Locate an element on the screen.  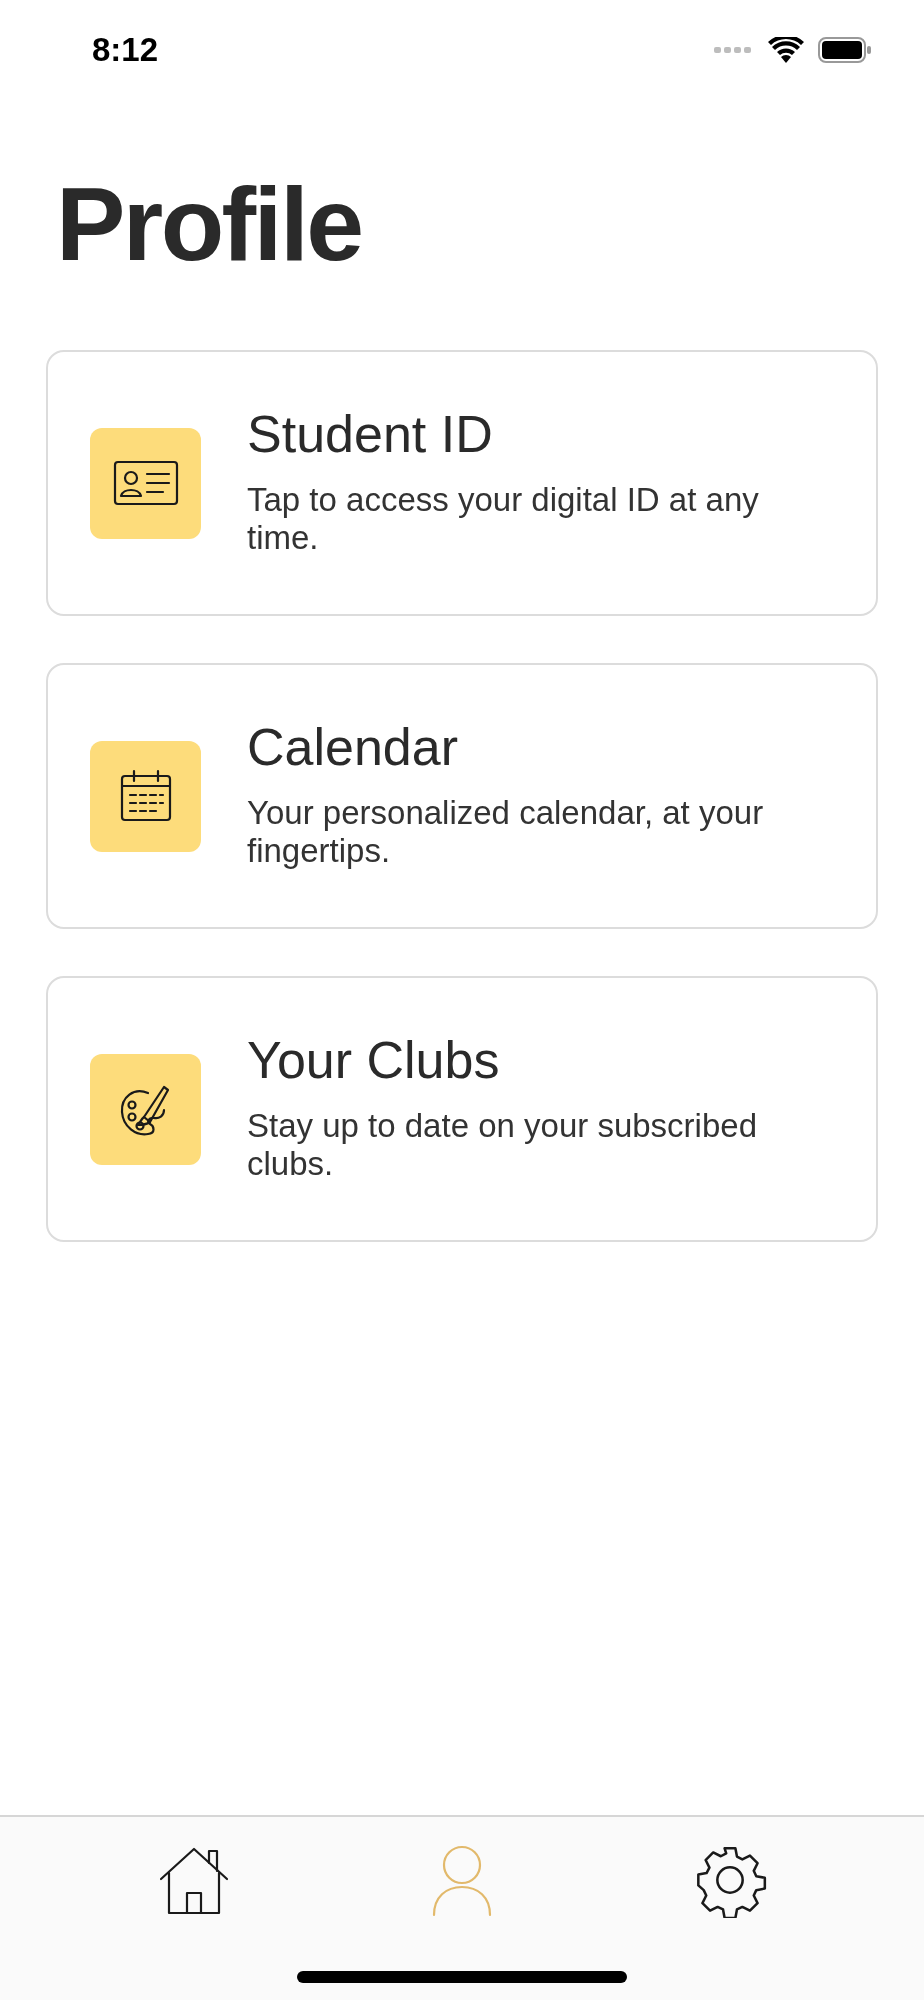
page-title: Profile is located at coordinates (209, 224).